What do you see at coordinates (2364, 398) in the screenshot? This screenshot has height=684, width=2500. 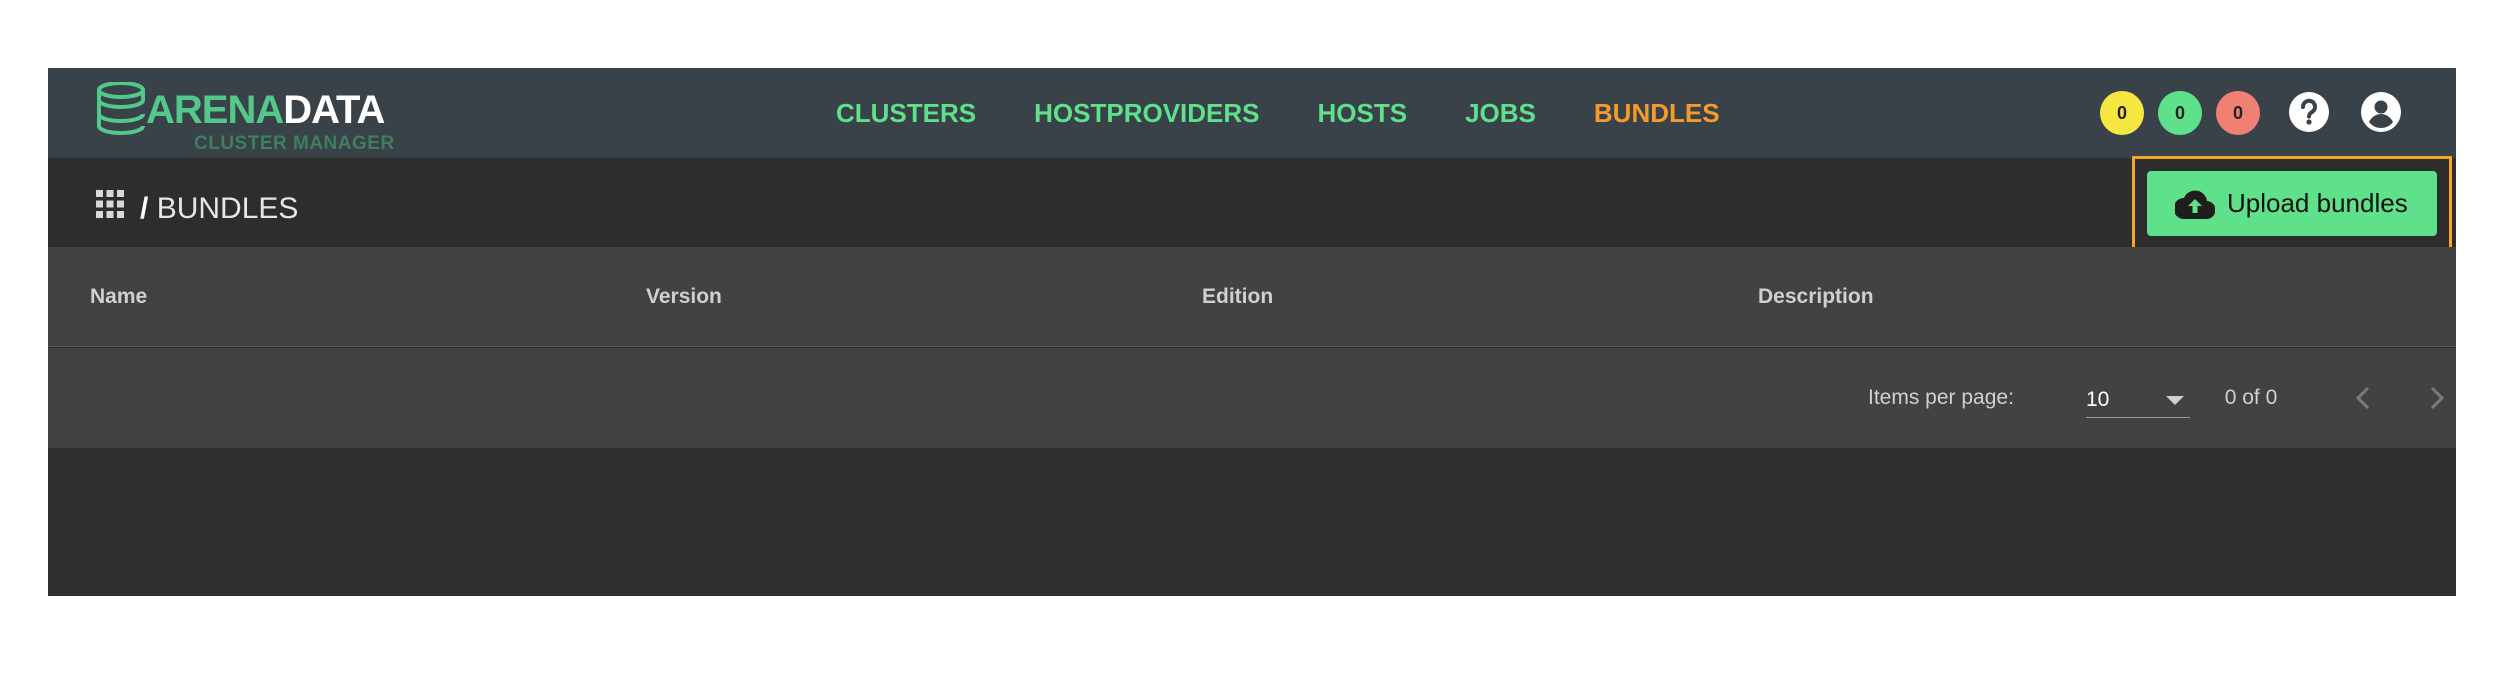 I see `previous-page-icon` at bounding box center [2364, 398].